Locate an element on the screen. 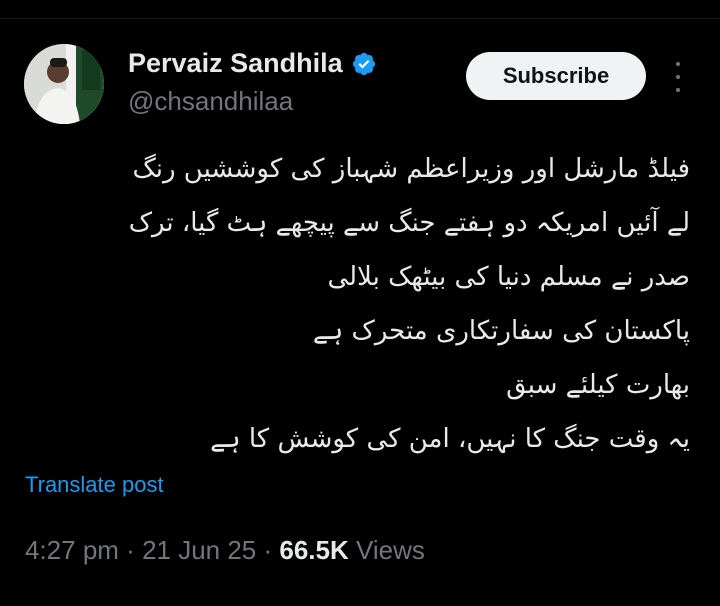 Image resolution: width=720 pixels, height=606 pixels. subscribe-button: Subscribe is located at coordinates (556, 76).